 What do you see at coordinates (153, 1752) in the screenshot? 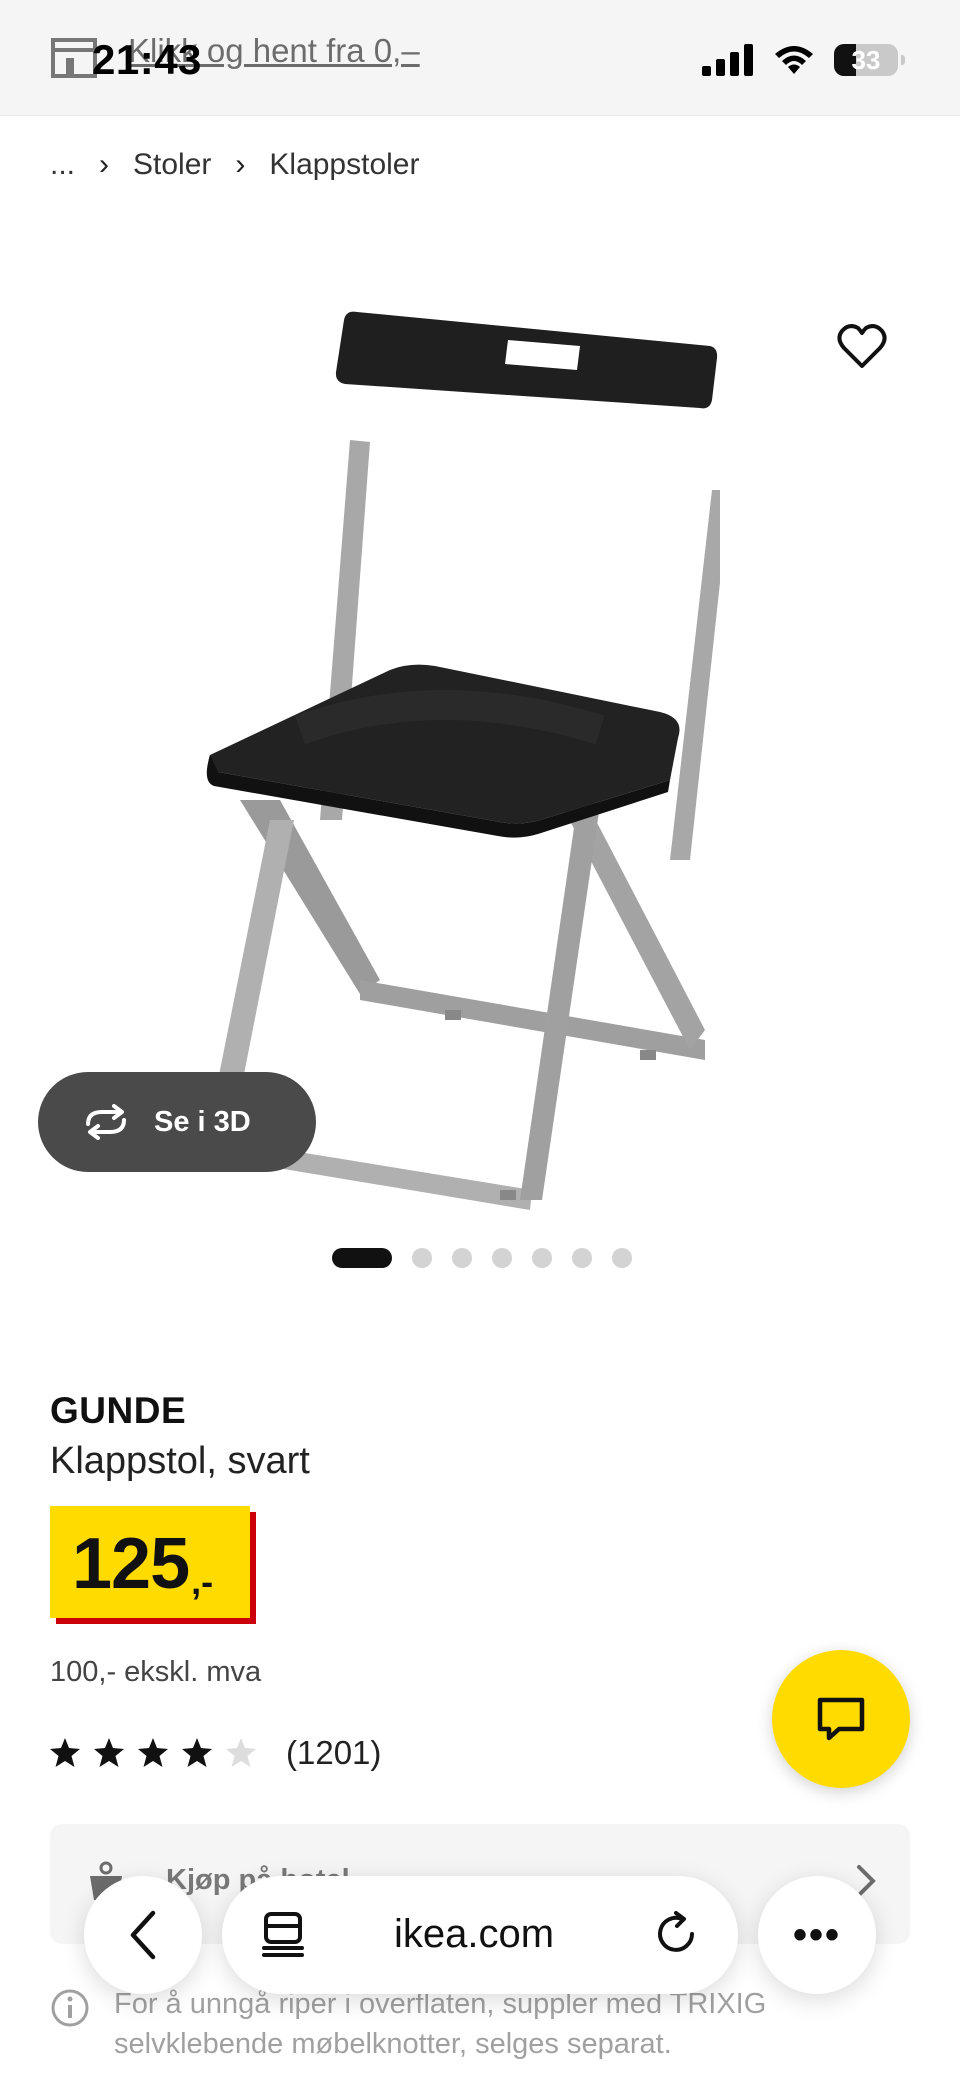
I see `star-rating-icon` at bounding box center [153, 1752].